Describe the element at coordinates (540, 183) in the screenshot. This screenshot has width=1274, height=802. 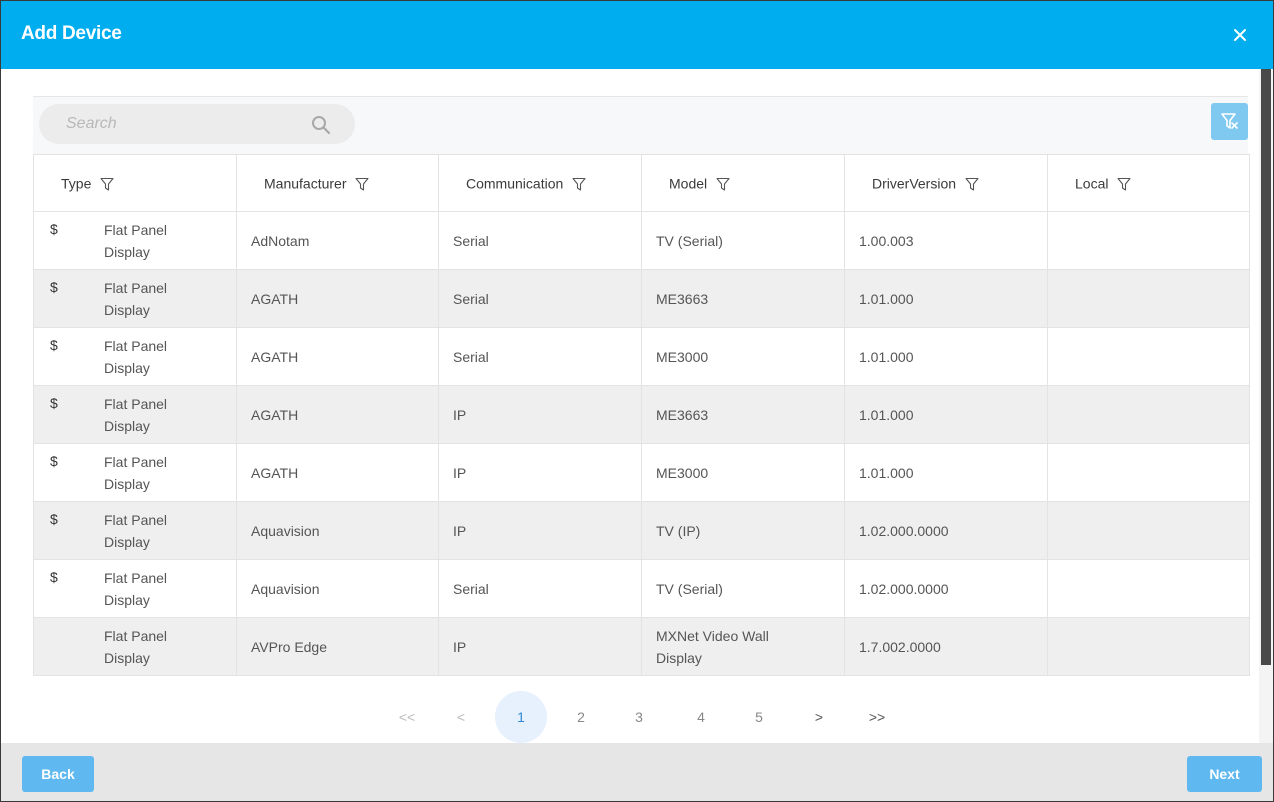
I see `column-header-communication: Communication` at that location.